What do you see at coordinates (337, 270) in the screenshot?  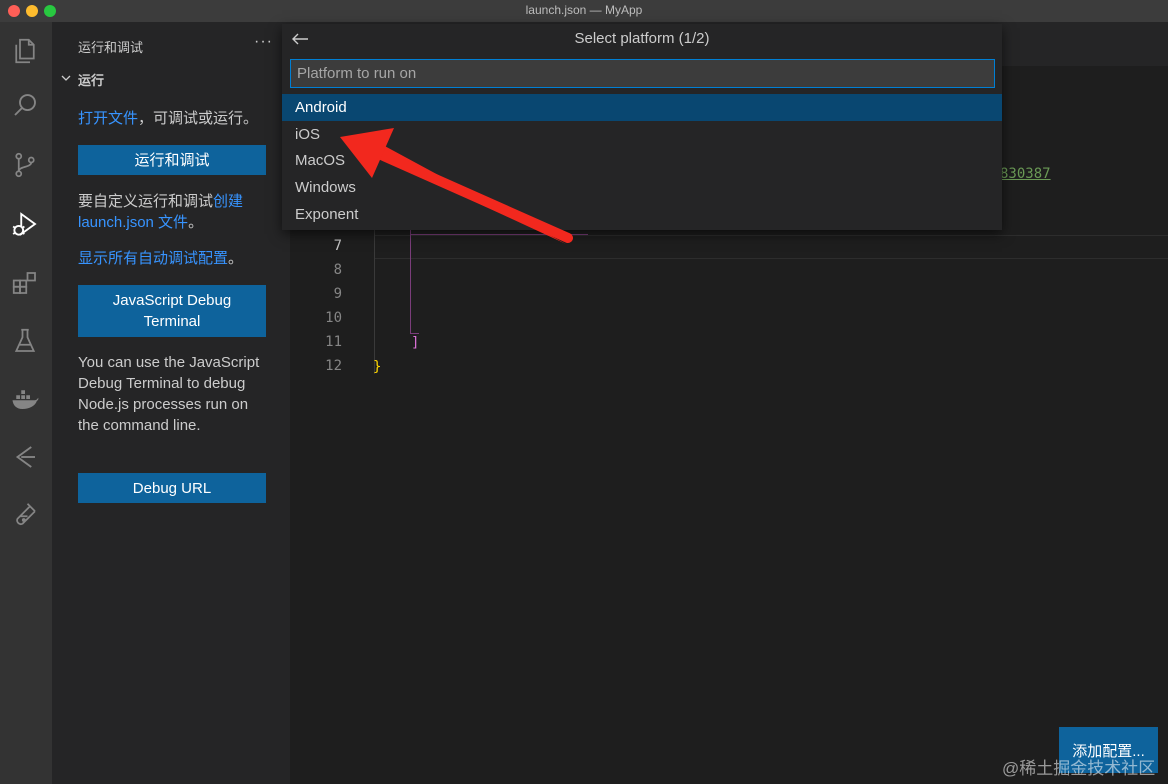 I see `line-number: 8` at bounding box center [337, 270].